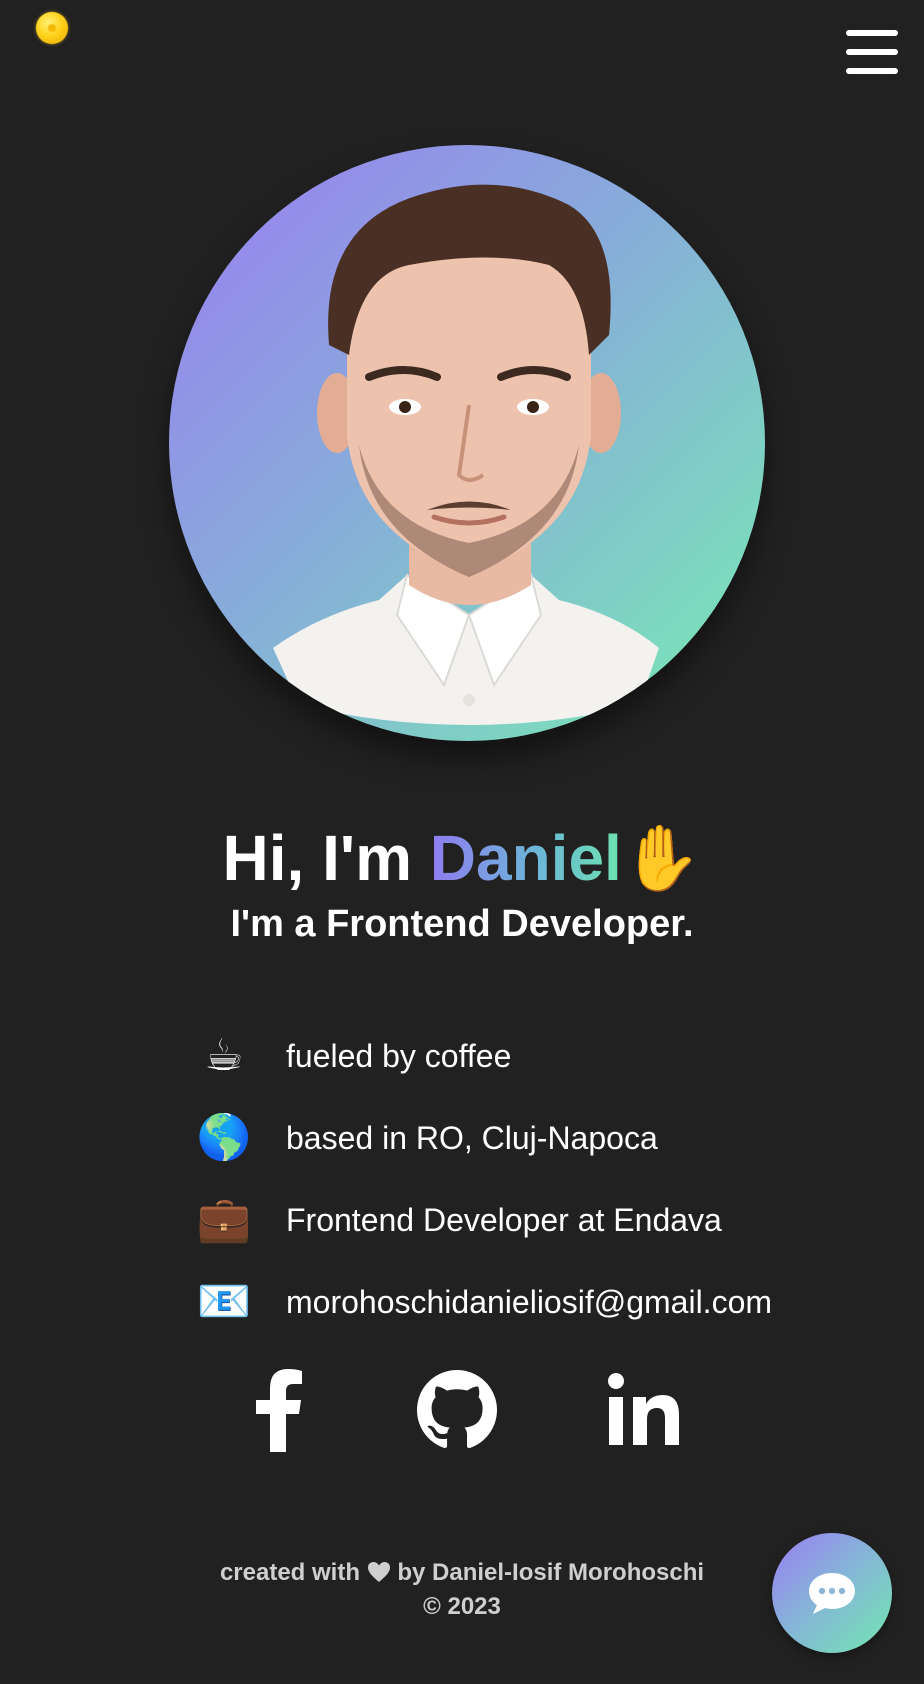  What do you see at coordinates (533, 407) in the screenshot?
I see `pupil-right` at bounding box center [533, 407].